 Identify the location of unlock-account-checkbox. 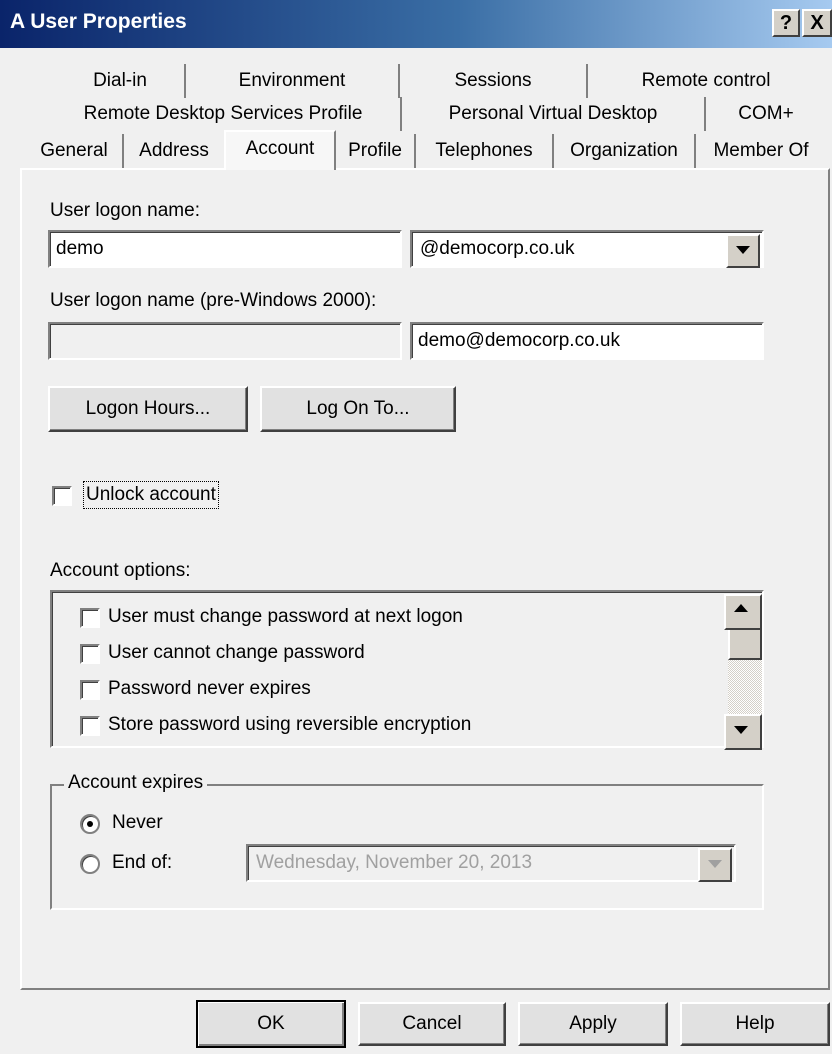
(62, 496).